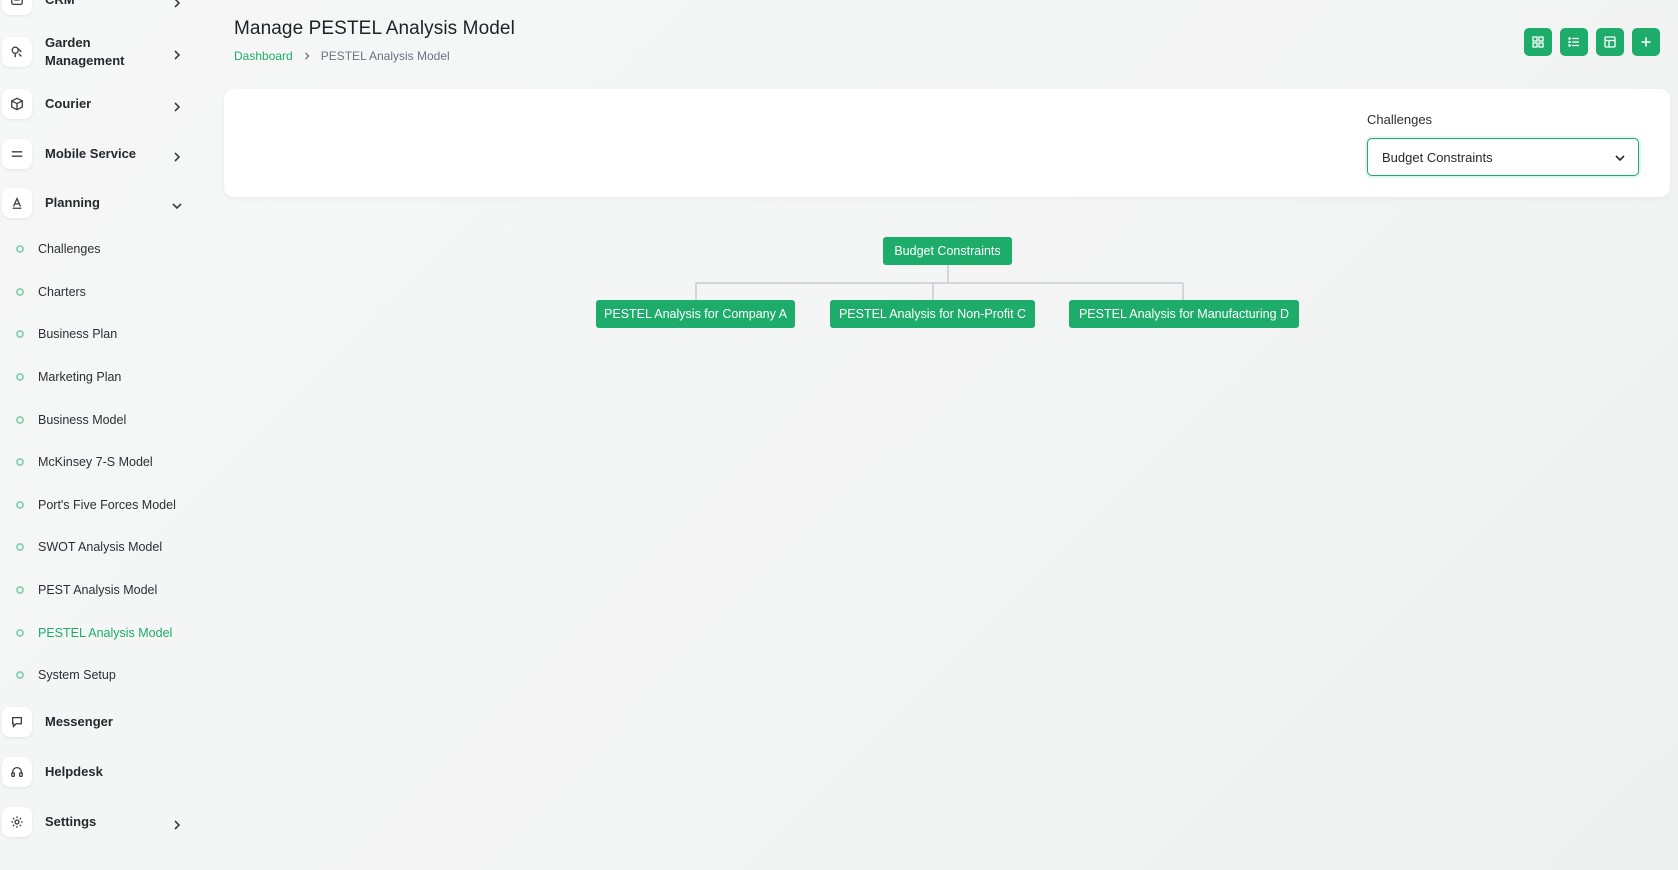  What do you see at coordinates (17, 104) in the screenshot?
I see `box-icon` at bounding box center [17, 104].